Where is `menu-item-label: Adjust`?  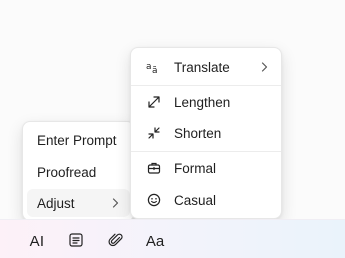 menu-item-label: Adjust is located at coordinates (56, 203).